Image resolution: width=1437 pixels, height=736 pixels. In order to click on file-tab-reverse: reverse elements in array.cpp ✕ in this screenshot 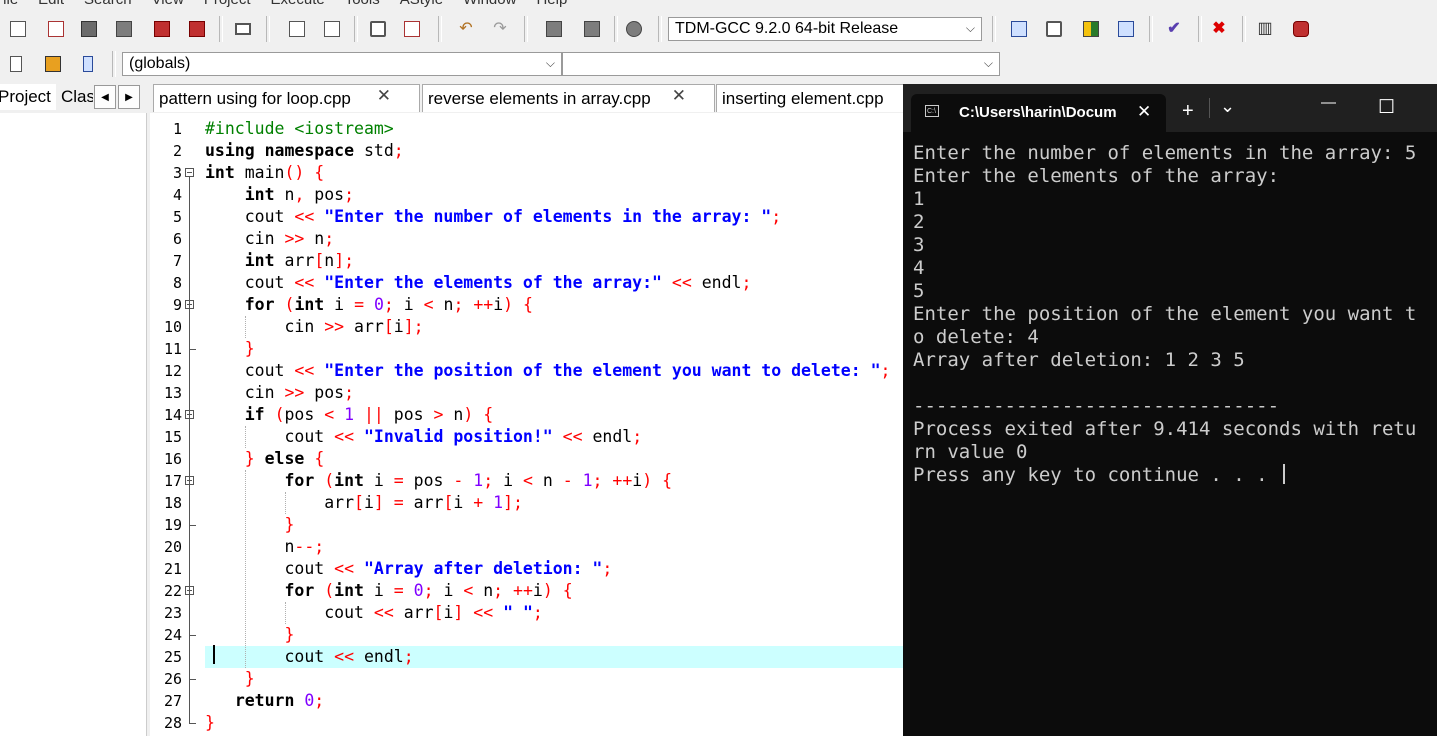, I will do `click(568, 98)`.